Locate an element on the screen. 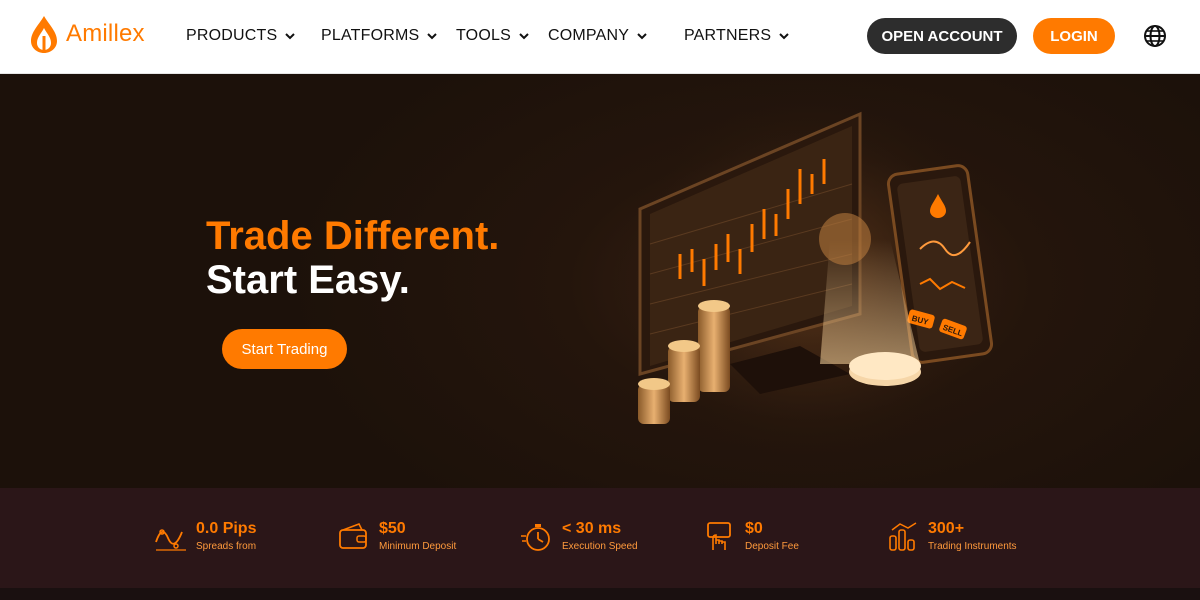 Image resolution: width=1200 pixels, height=600 pixels. stat-min-deposit: $50 Minimum Deposit is located at coordinates (396, 540).